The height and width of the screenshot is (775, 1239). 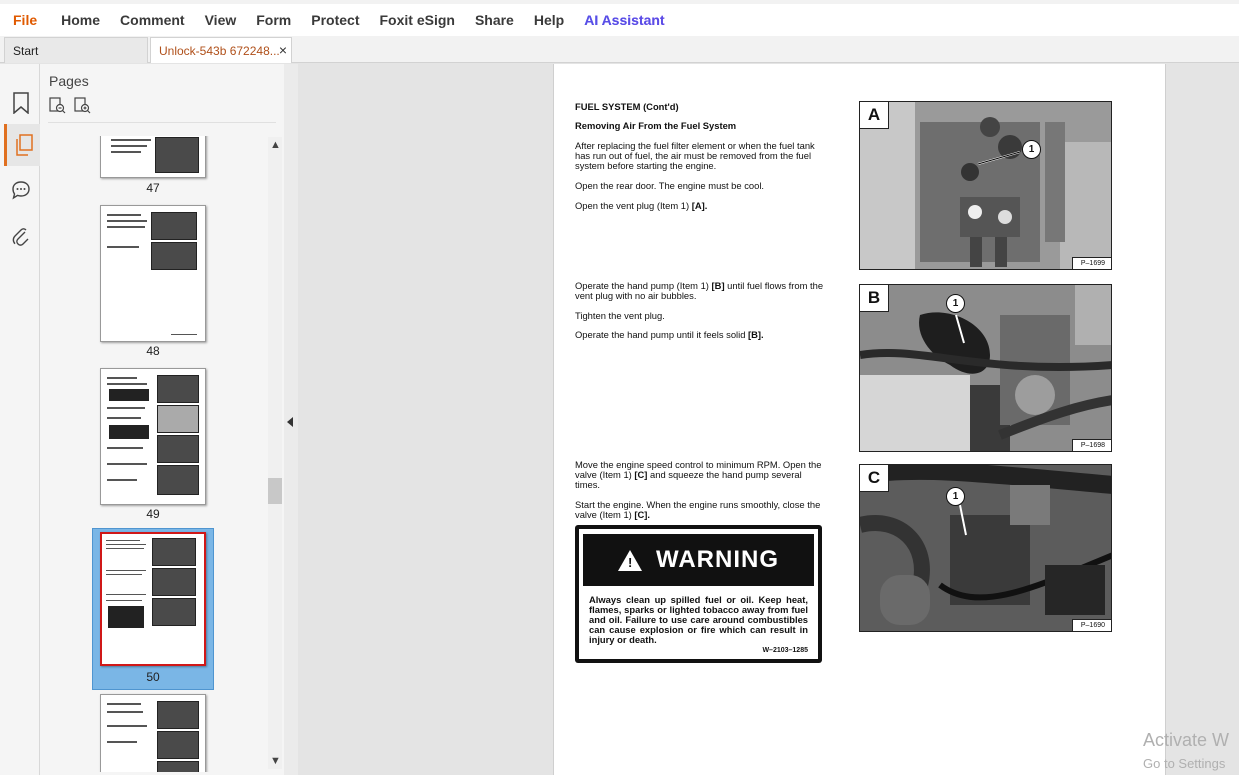 What do you see at coordinates (985, 185) in the screenshot?
I see `figure-a-photo: A 1 P–1699` at bounding box center [985, 185].